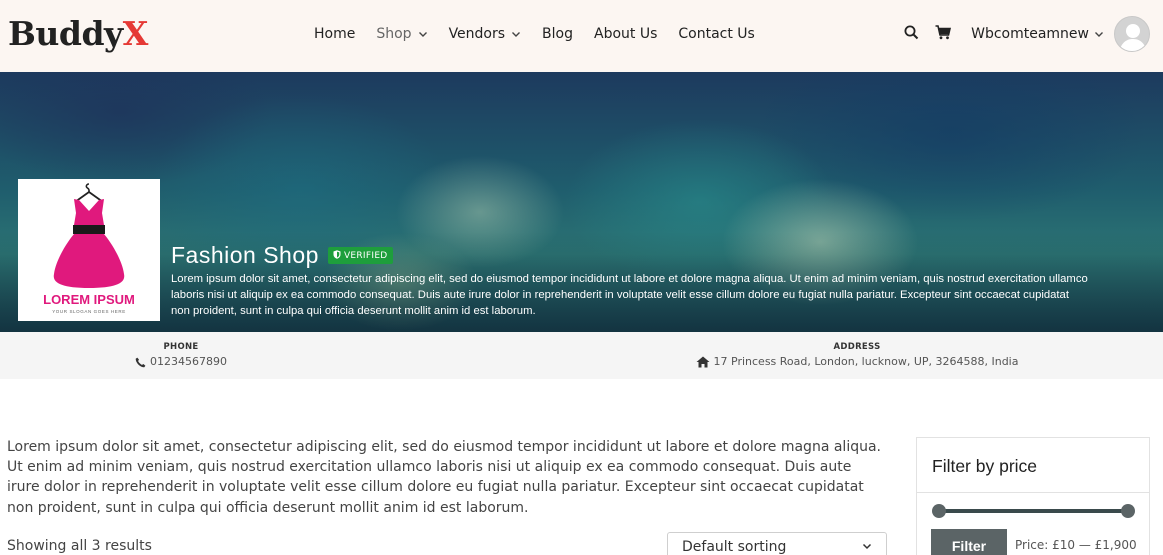 The height and width of the screenshot is (555, 1163). What do you see at coordinates (1133, 37) in the screenshot?
I see `default-avatar-icon` at bounding box center [1133, 37].